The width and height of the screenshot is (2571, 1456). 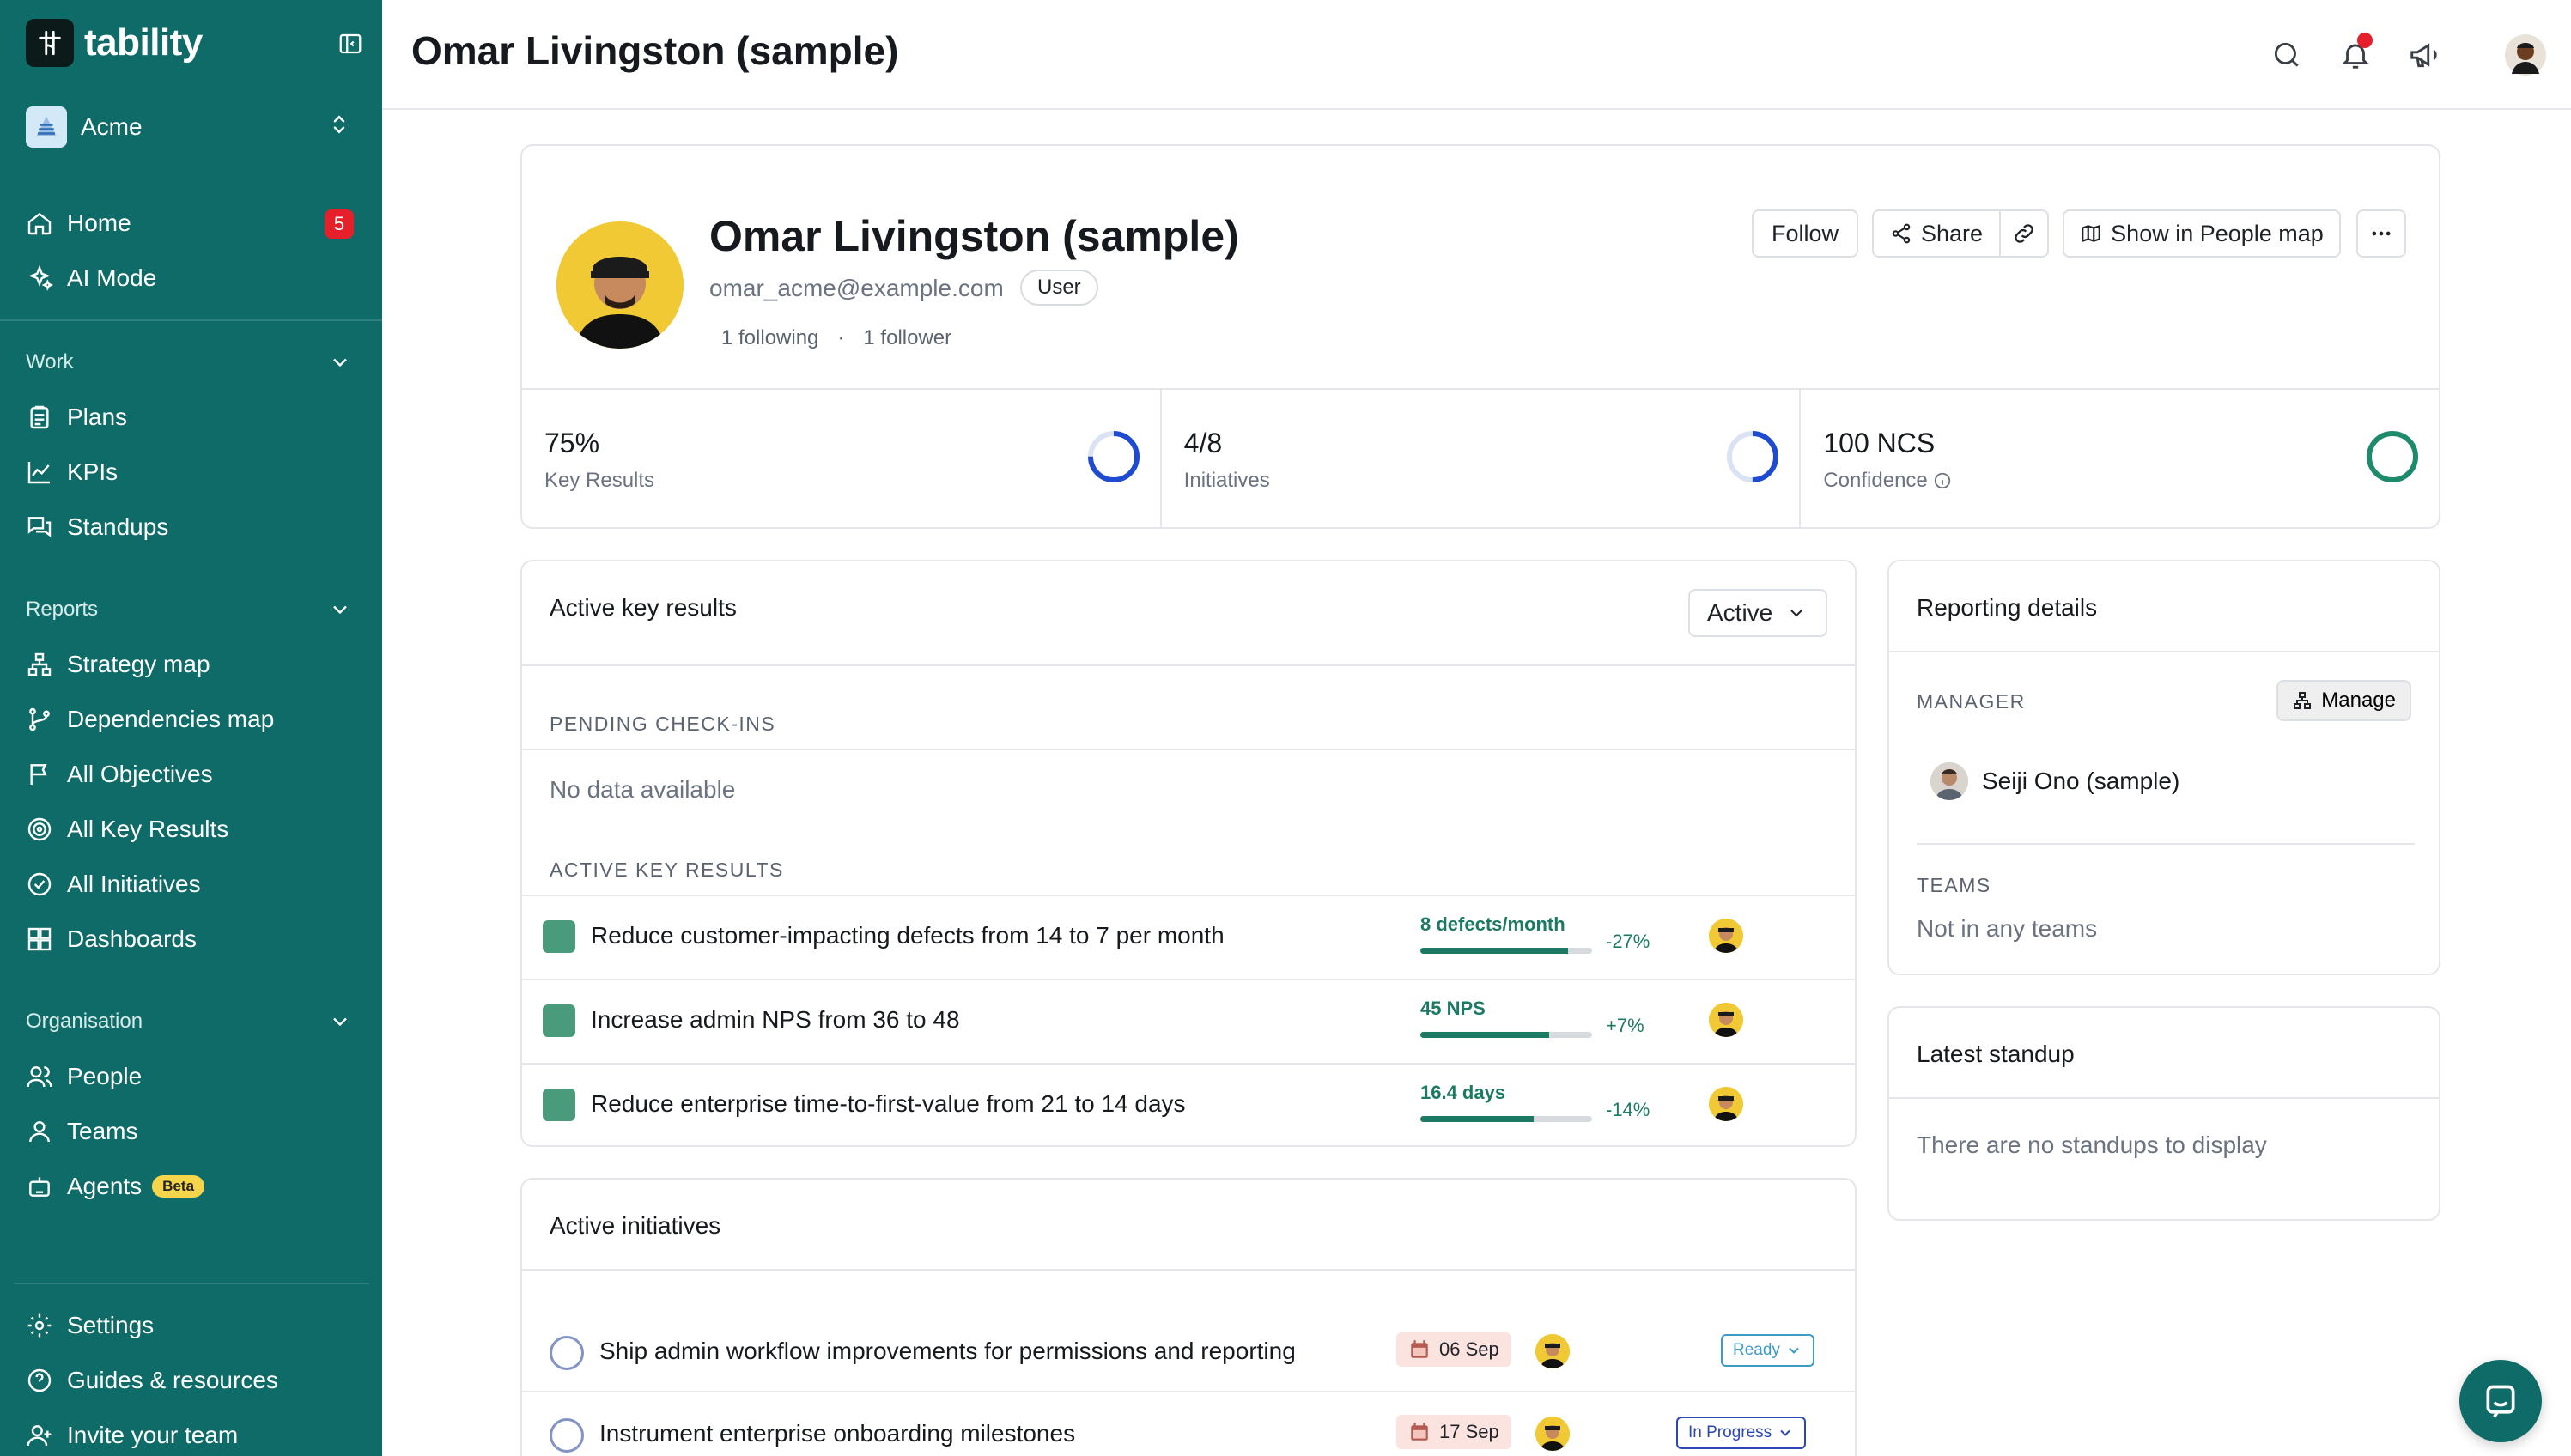 What do you see at coordinates (620, 285) in the screenshot?
I see `profile-avatar` at bounding box center [620, 285].